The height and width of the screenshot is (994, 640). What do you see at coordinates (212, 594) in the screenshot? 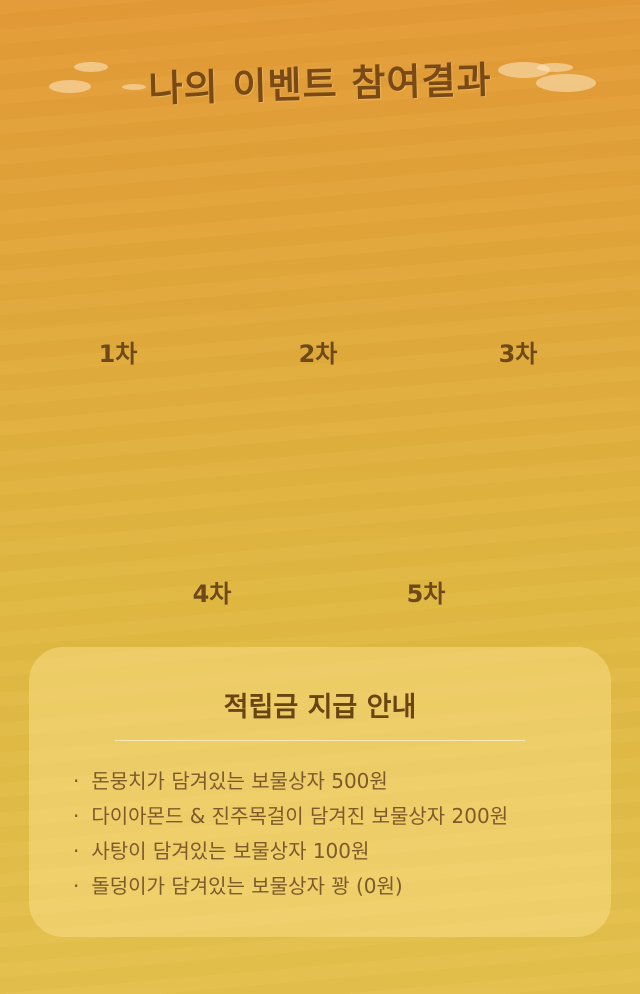
I see `round-4-label: 4차` at bounding box center [212, 594].